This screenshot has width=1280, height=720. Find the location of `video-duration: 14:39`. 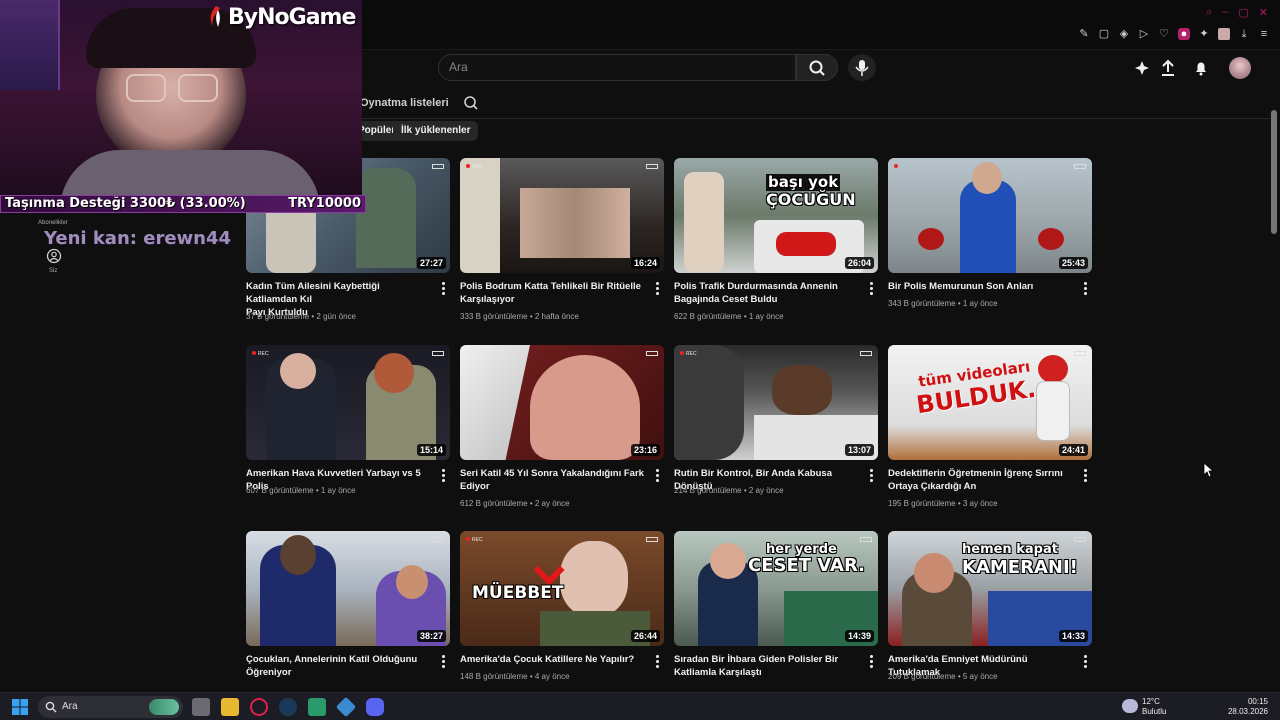

video-duration: 14:39 is located at coordinates (859, 636).